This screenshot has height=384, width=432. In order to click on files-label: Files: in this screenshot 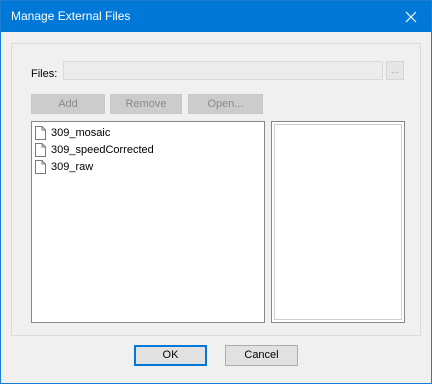, I will do `click(44, 74)`.